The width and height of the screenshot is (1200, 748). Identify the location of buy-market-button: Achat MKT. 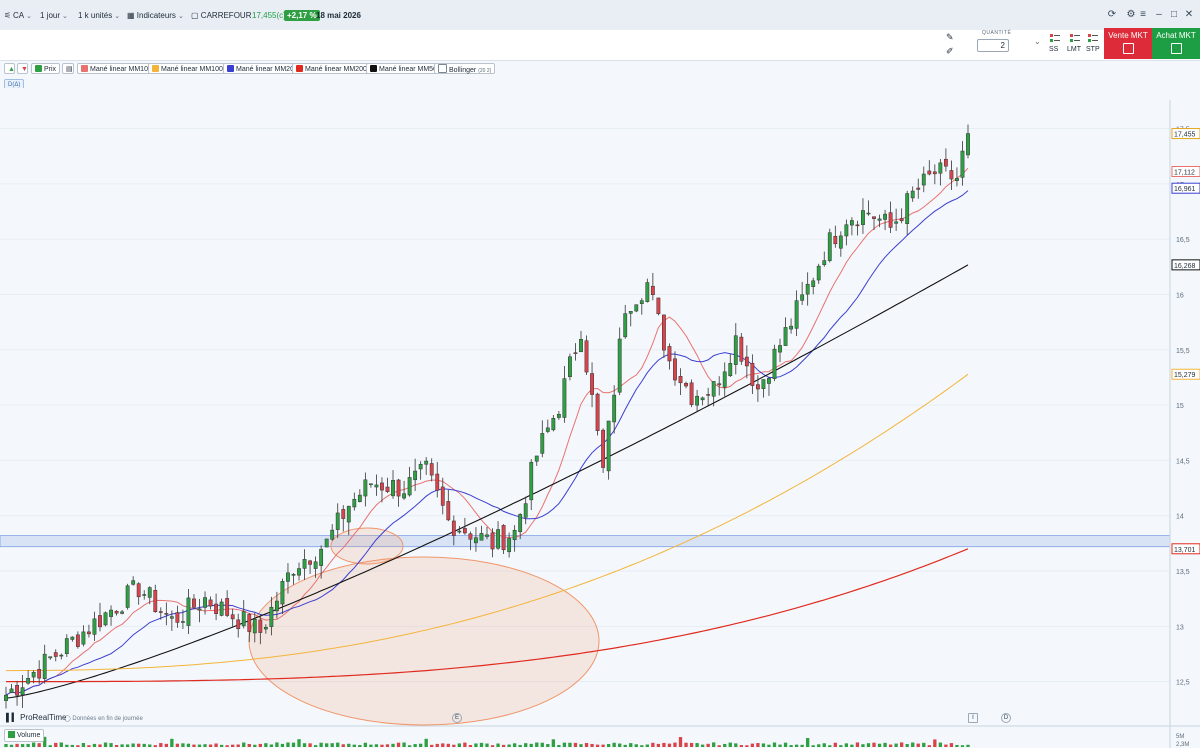
(1176, 43).